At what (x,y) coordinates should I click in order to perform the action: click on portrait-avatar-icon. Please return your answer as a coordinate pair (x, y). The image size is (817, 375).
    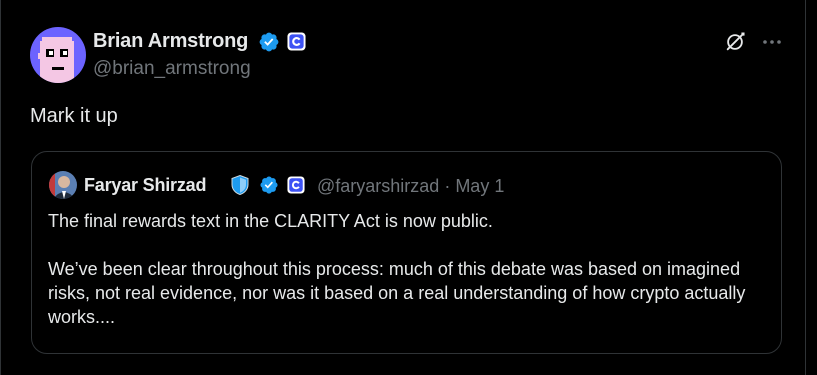
    Looking at the image, I should click on (63, 185).